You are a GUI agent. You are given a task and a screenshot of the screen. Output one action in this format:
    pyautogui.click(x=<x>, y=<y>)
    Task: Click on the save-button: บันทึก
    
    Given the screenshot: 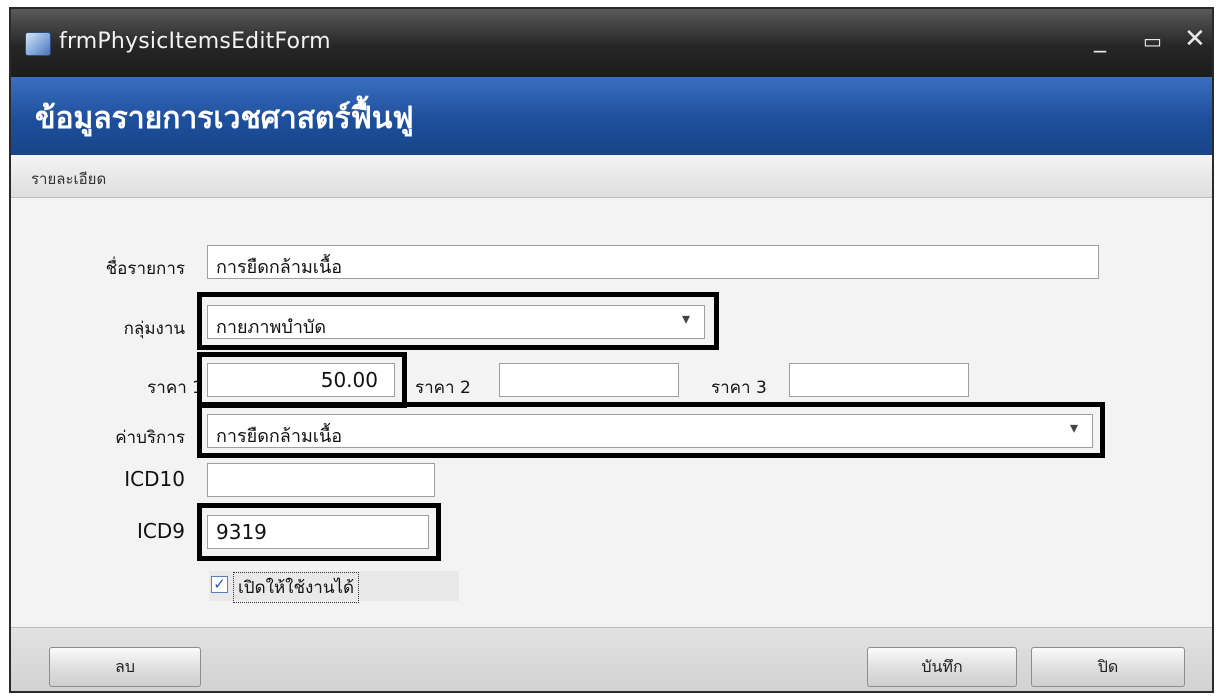 What is the action you would take?
    pyautogui.click(x=942, y=667)
    